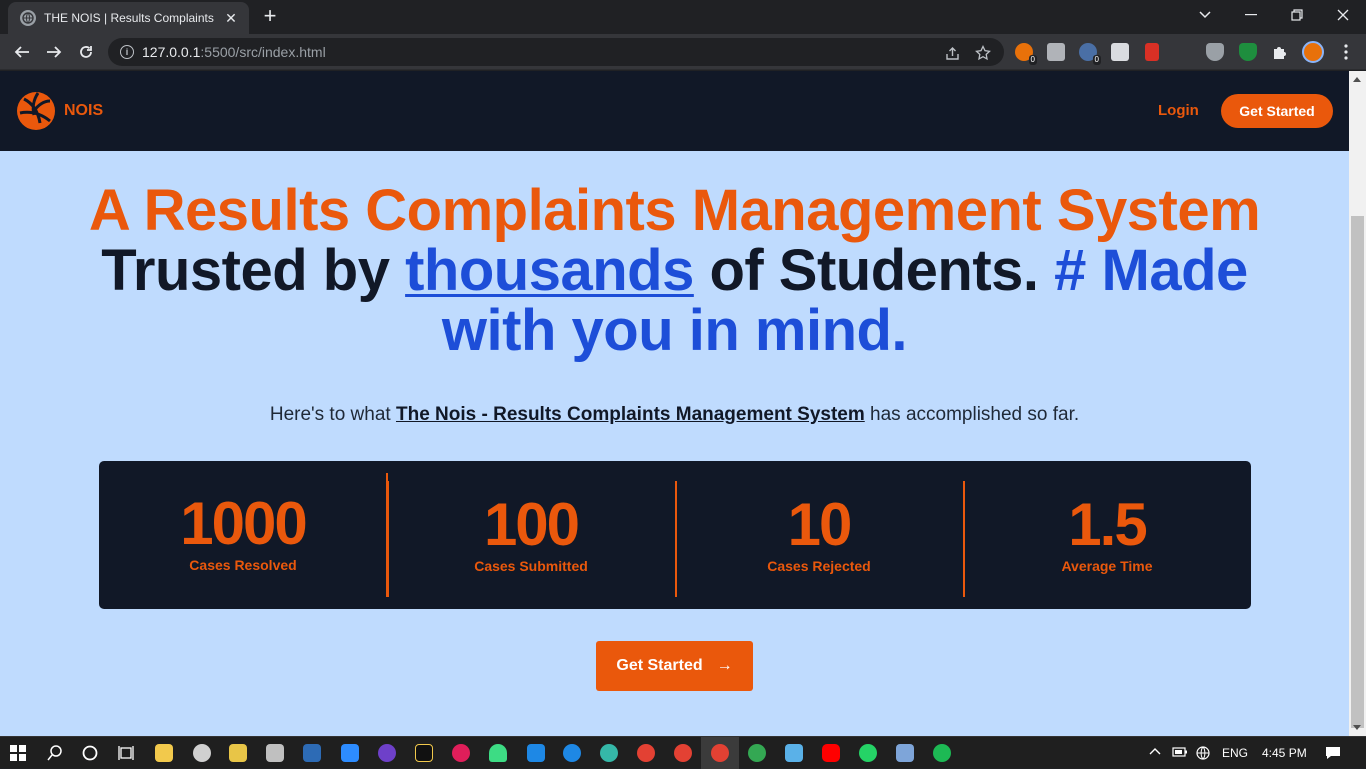  Describe the element at coordinates (1346, 52) in the screenshot. I see `menu-kebab-icon` at that location.